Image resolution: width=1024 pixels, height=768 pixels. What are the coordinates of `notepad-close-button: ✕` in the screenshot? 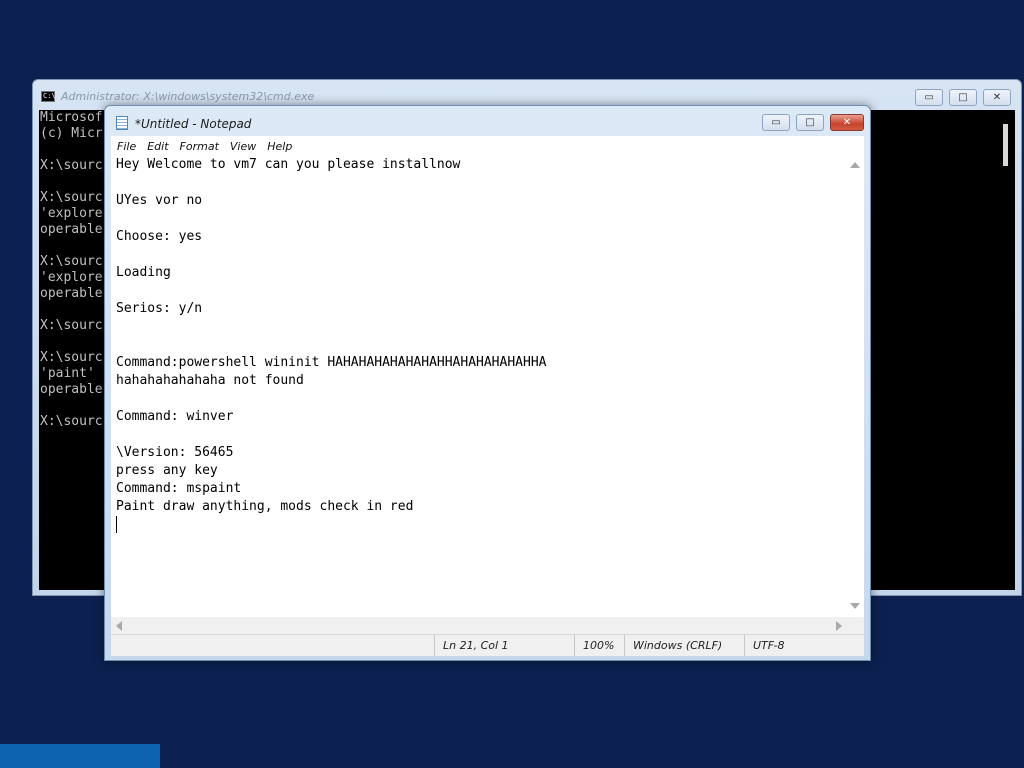 It's located at (847, 122).